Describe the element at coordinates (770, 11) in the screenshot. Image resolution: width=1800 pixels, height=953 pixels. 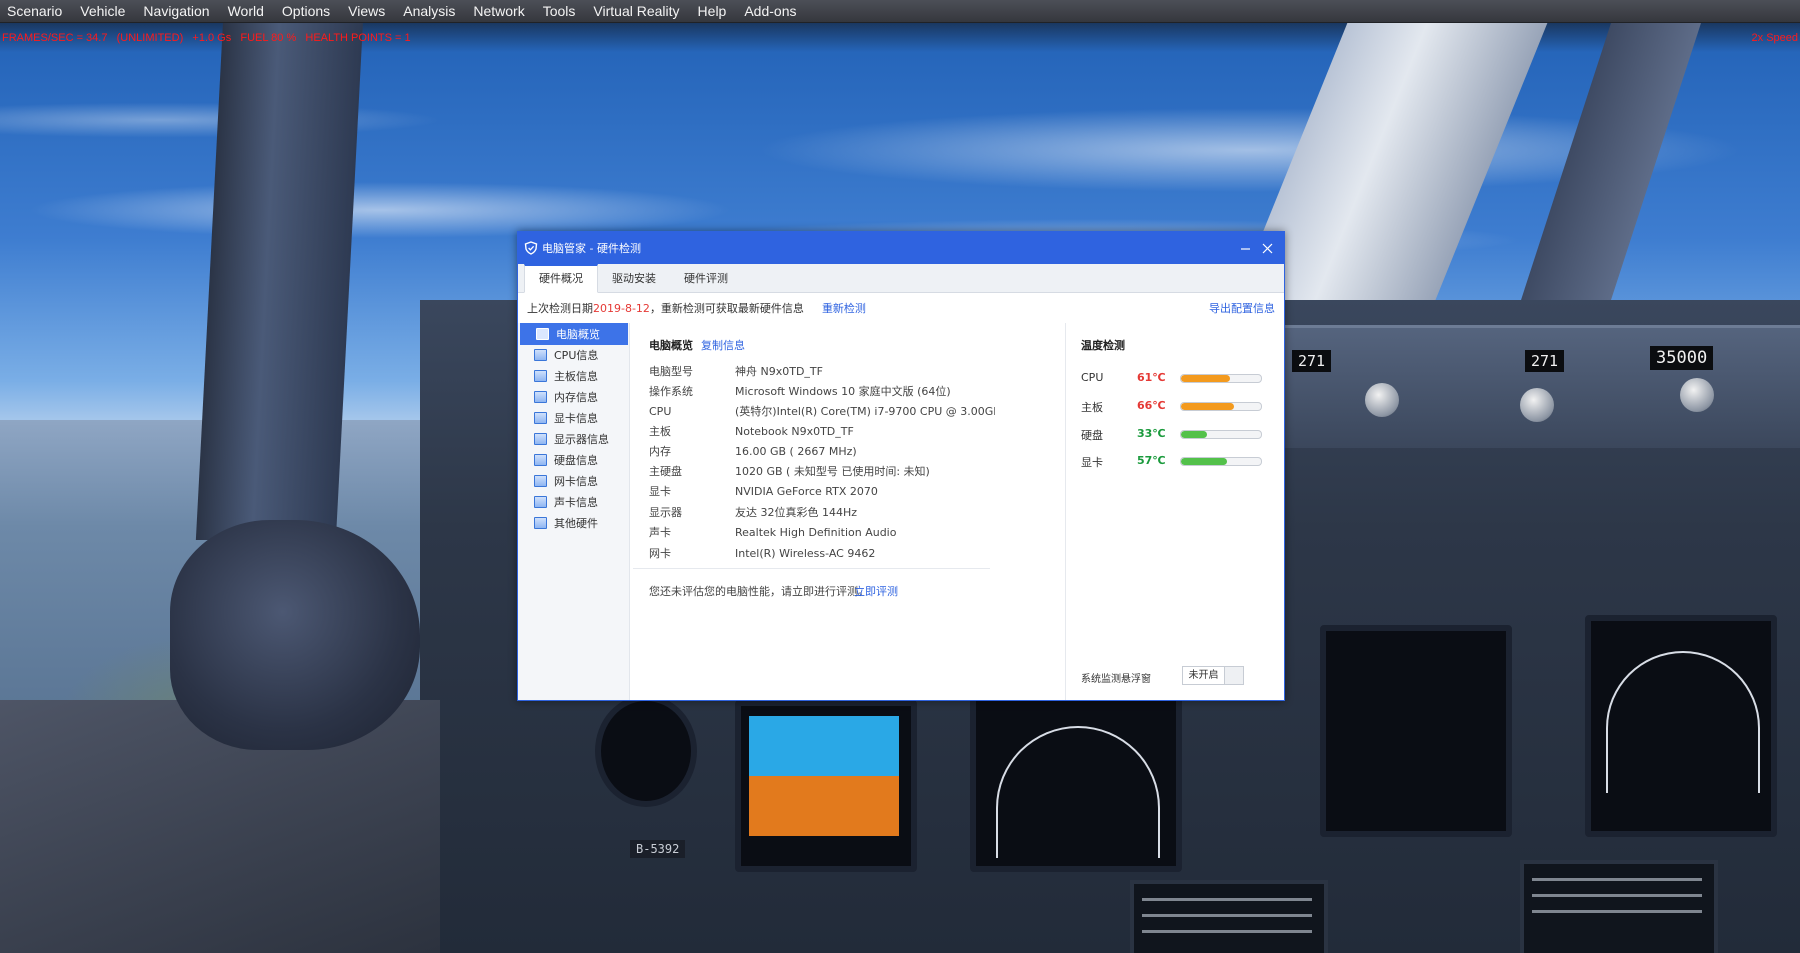
I see `menu-add-ons: Add-ons` at that location.